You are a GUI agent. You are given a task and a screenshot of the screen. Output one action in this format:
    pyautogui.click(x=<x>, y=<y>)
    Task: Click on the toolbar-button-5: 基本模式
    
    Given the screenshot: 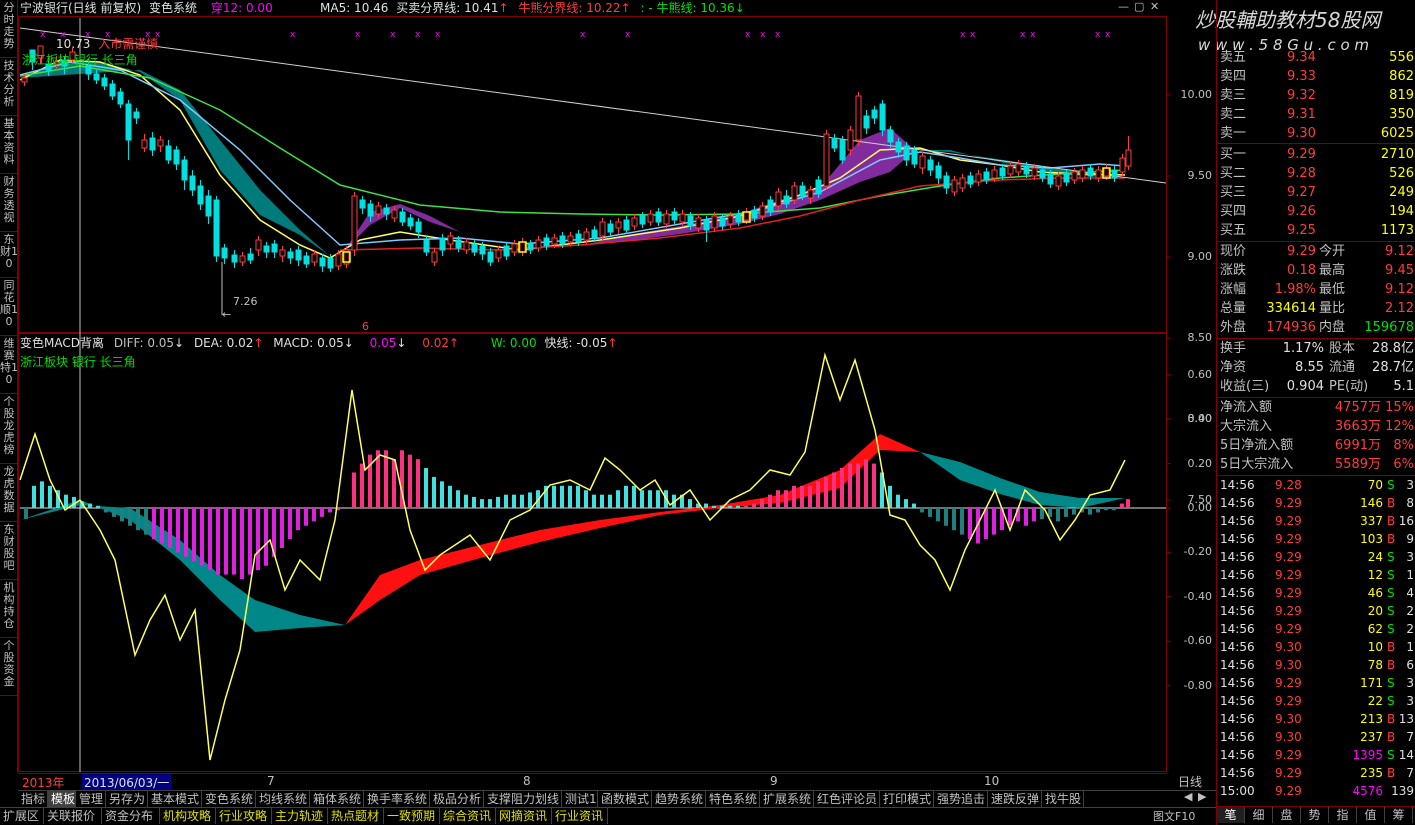 What is the action you would take?
    pyautogui.click(x=175, y=799)
    